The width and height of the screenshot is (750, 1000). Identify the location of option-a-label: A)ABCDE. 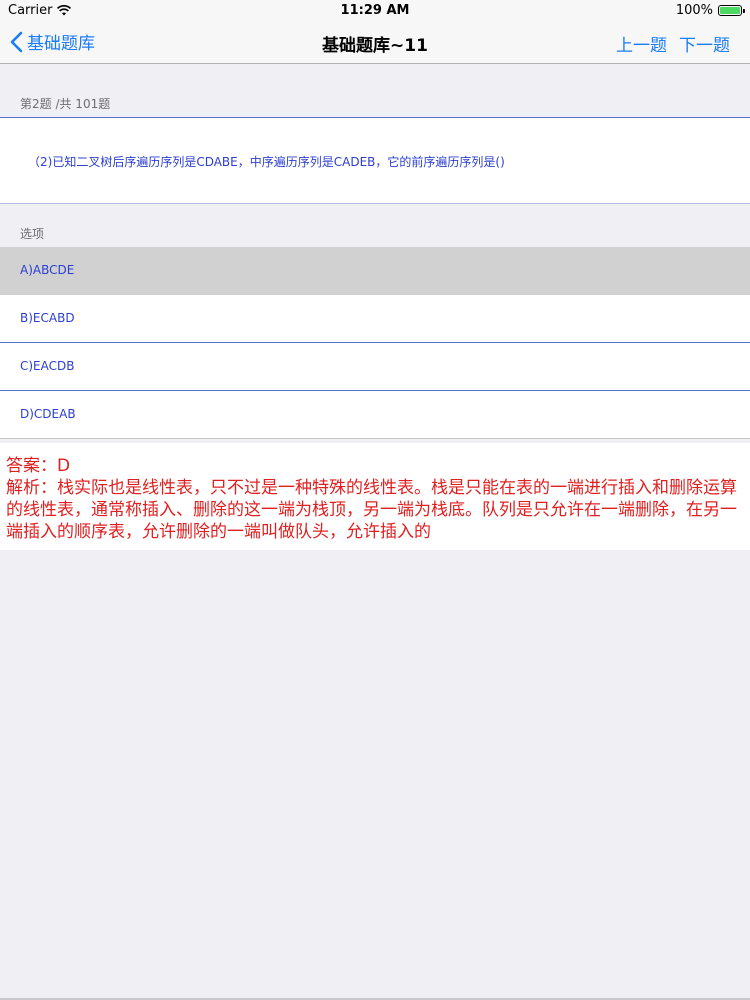
(47, 270).